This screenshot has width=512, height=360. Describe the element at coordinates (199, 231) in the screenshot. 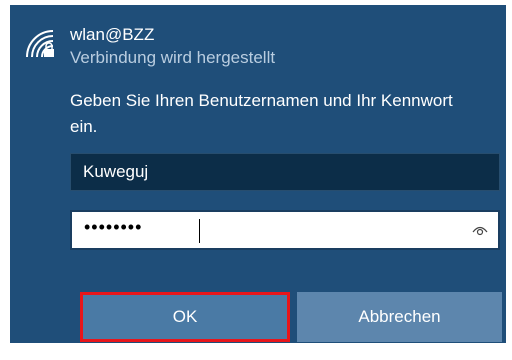

I see `text-caret` at that location.